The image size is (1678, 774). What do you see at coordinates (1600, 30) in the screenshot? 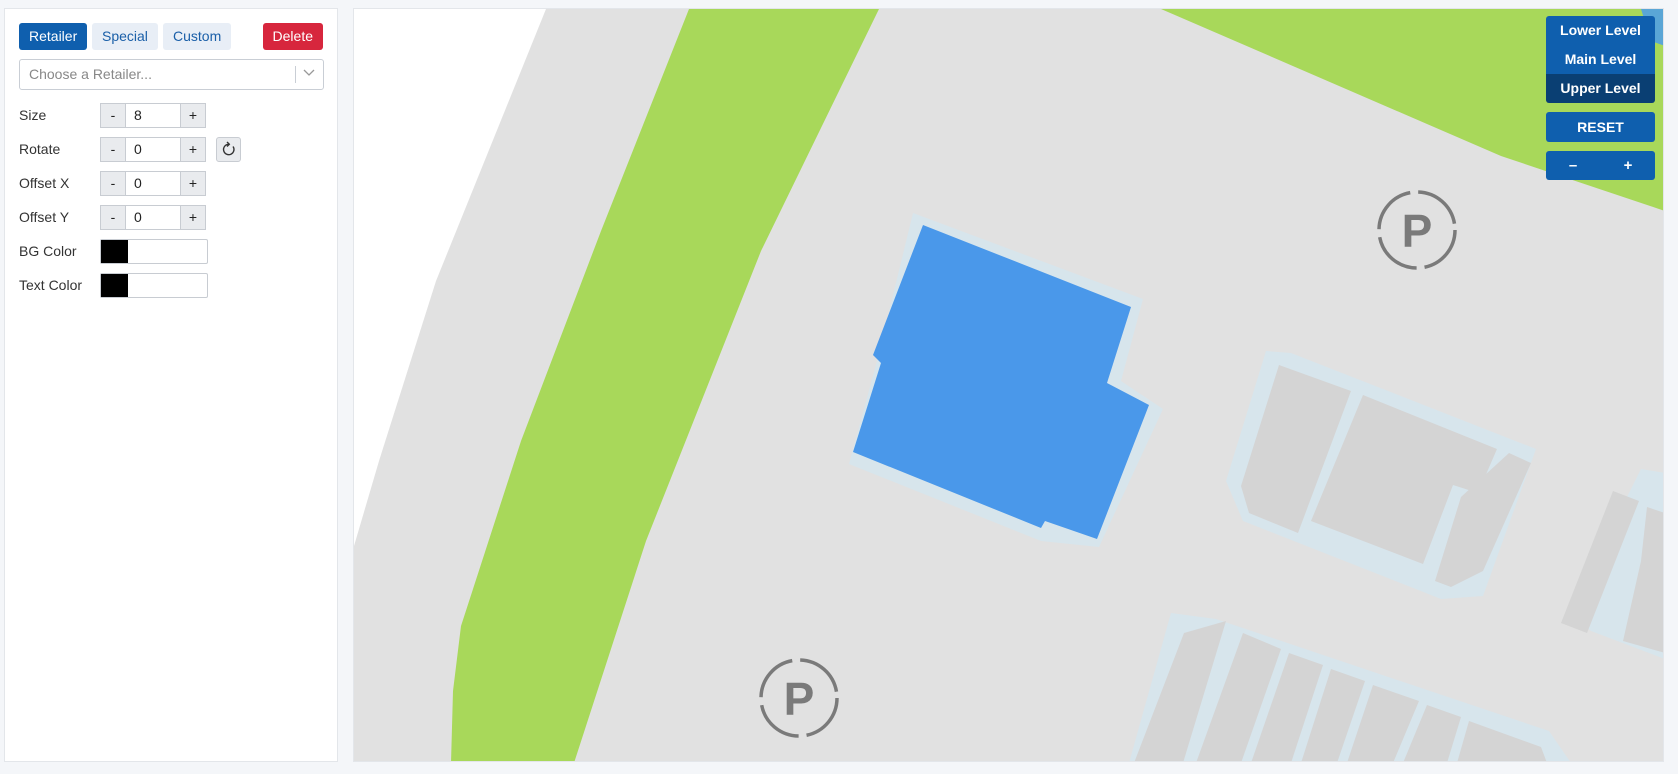
I see `level-lower-button: Lower Level` at bounding box center [1600, 30].